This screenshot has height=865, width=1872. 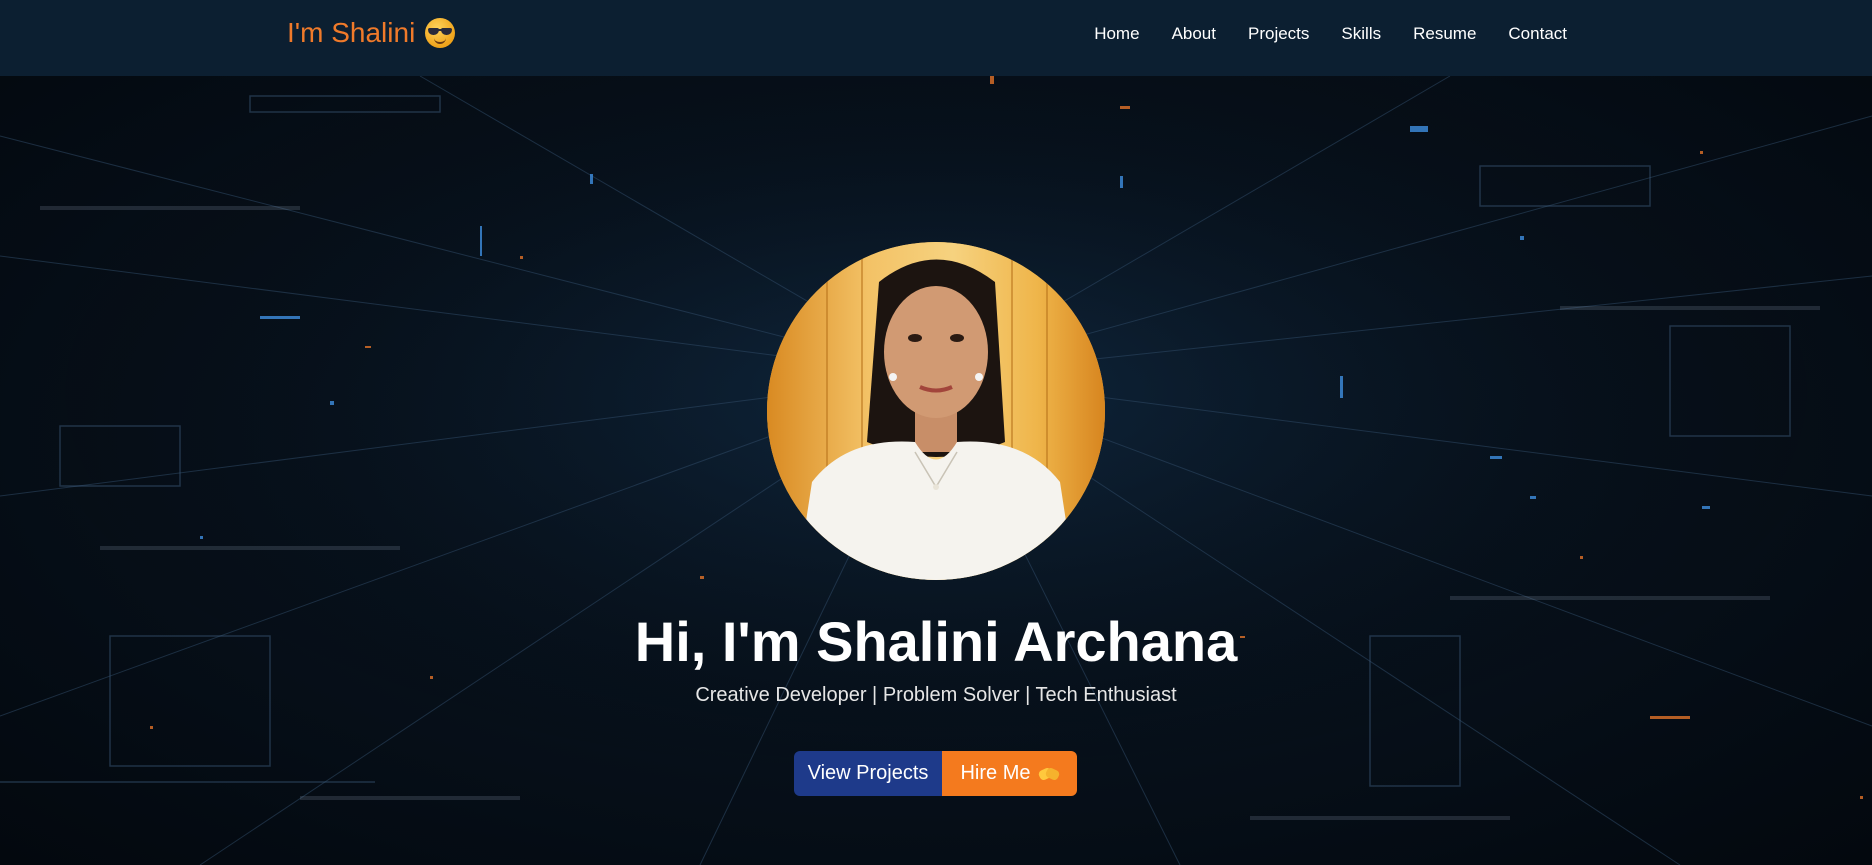 I want to click on nav-about: About, so click(x=1194, y=34).